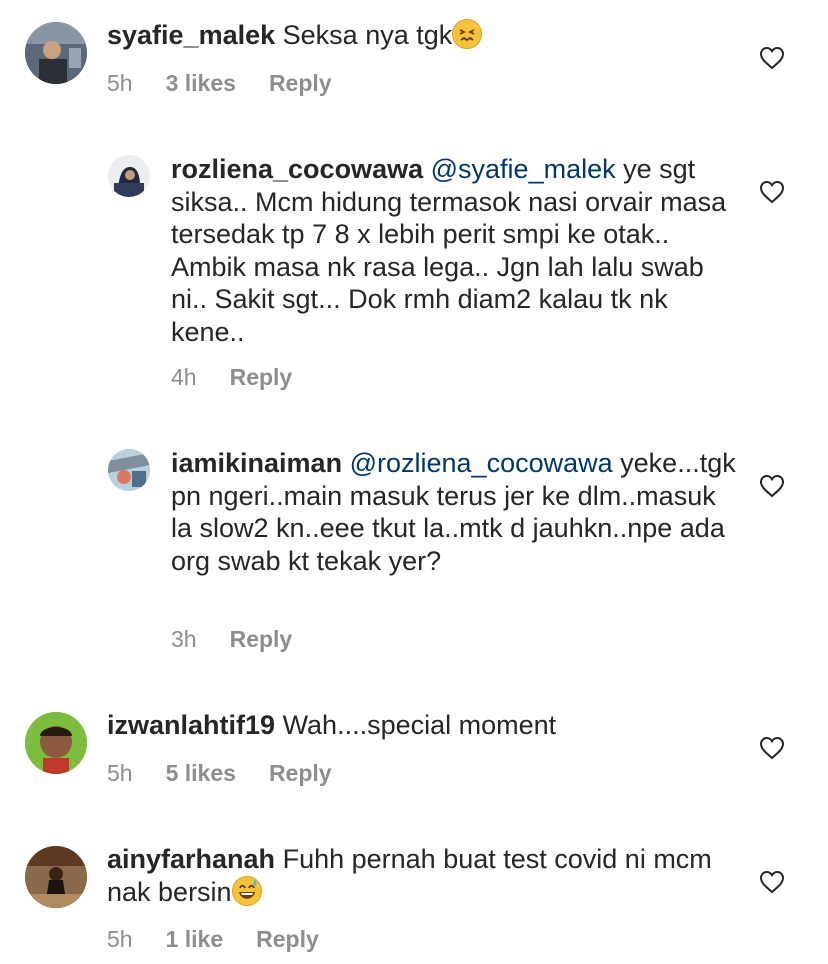 The image size is (828, 964). Describe the element at coordinates (191, 859) in the screenshot. I see `comment-username: ainyfarhanah` at that location.